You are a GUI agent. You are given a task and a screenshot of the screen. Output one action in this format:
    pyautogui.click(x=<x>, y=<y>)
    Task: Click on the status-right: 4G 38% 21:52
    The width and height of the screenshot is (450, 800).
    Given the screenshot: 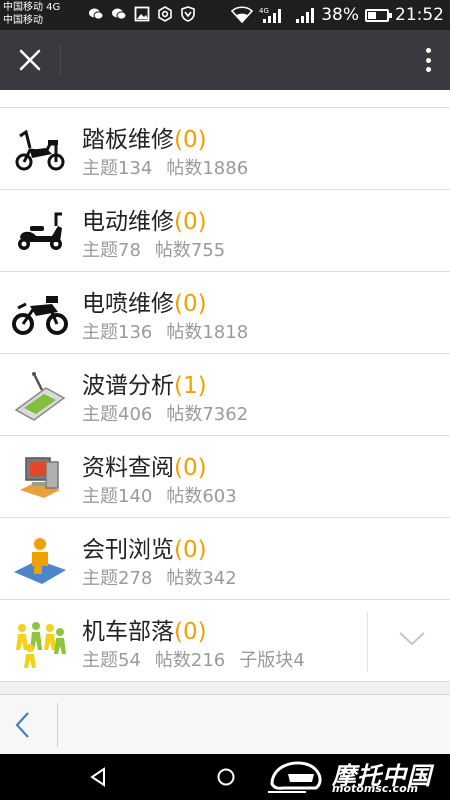 What is the action you would take?
    pyautogui.click(x=337, y=15)
    